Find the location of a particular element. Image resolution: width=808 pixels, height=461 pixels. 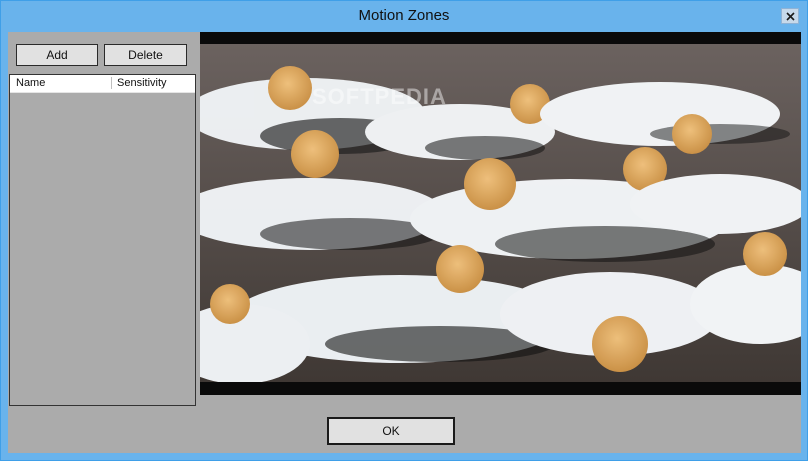

watermark-text: SOFTPEDIA is located at coordinates (379, 96).